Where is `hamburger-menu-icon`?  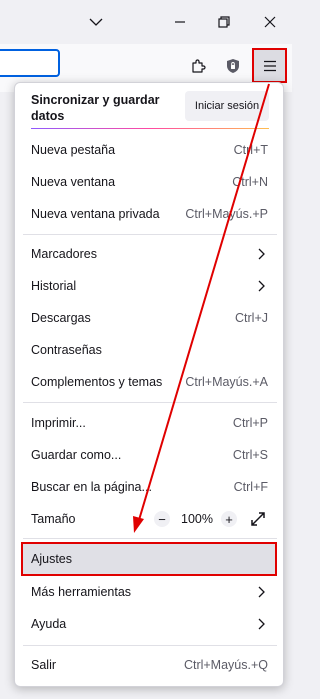 hamburger-menu-icon is located at coordinates (269, 65).